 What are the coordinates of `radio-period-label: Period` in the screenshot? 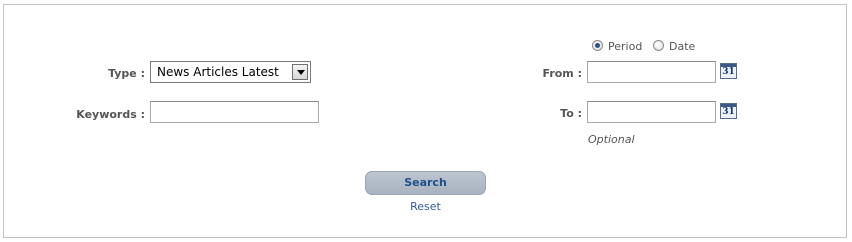 It's located at (625, 46).